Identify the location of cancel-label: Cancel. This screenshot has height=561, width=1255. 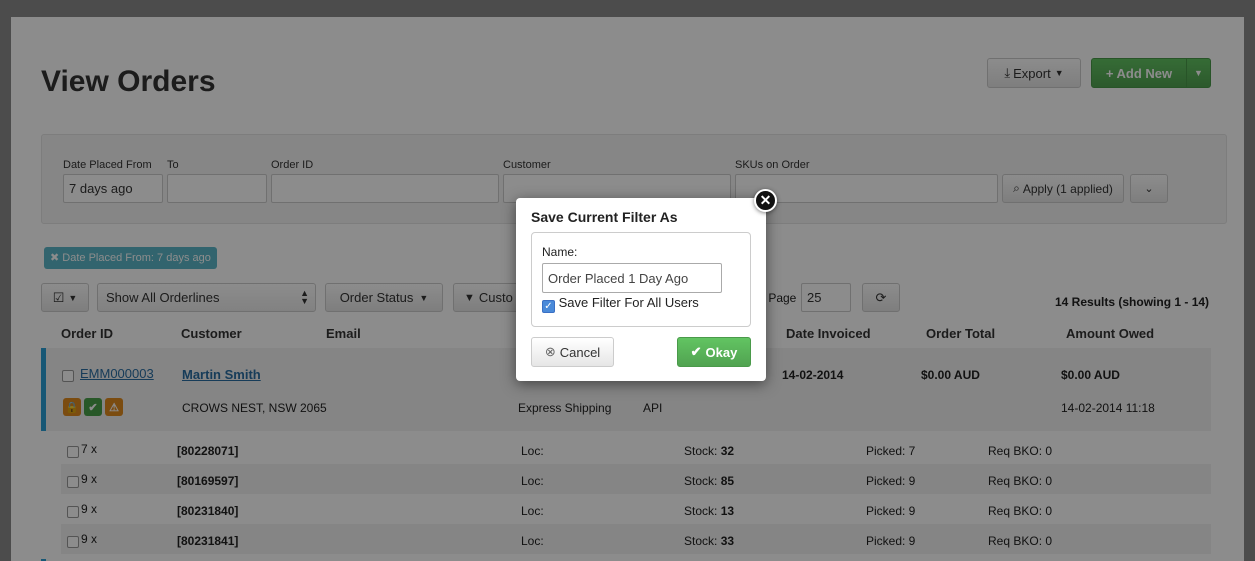
(580, 352).